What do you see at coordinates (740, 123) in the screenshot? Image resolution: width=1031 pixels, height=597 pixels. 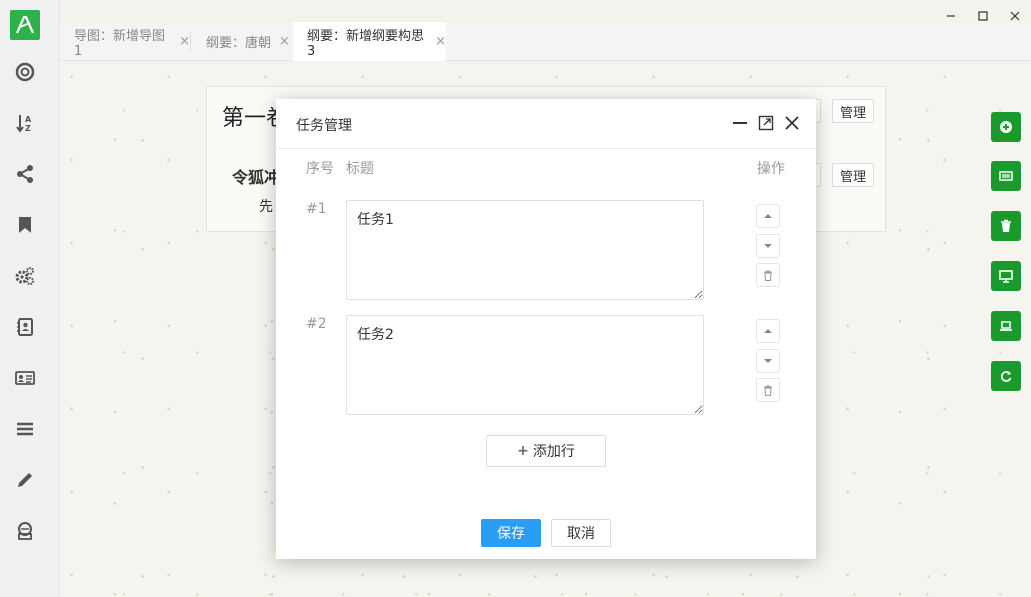 I see `dialog-minimize-icon` at bounding box center [740, 123].